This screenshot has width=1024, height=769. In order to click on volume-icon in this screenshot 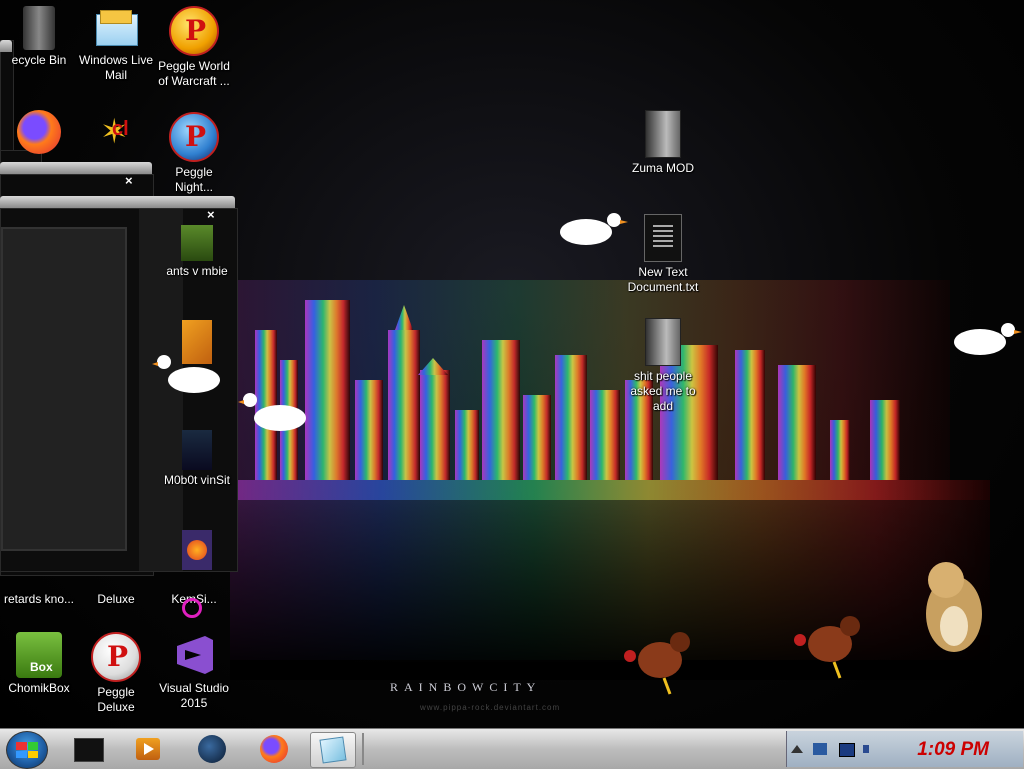, I will do `click(870, 749)`.